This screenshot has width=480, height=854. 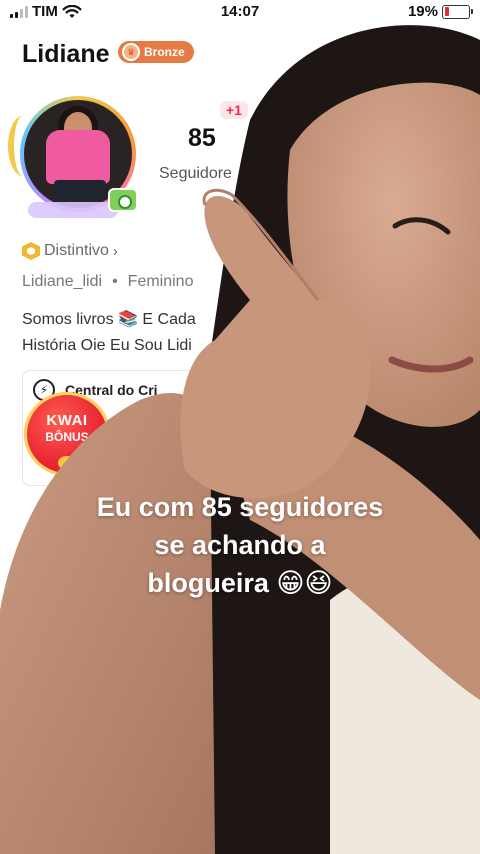 What do you see at coordinates (123, 200) in the screenshot?
I see `camera-icon` at bounding box center [123, 200].